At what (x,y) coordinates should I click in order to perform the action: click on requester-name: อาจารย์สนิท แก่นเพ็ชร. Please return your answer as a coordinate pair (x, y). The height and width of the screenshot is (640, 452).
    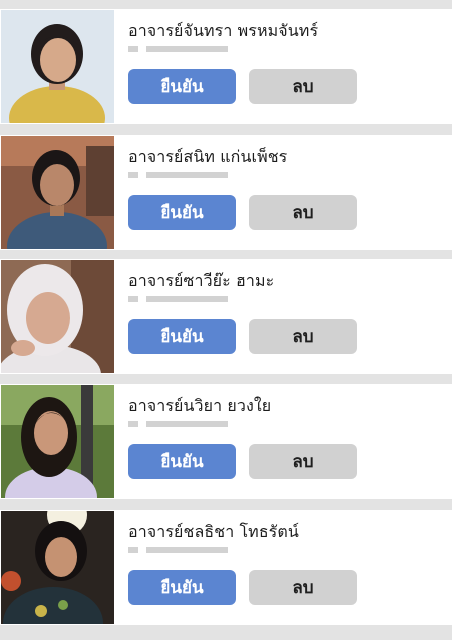
    Looking at the image, I should click on (207, 157).